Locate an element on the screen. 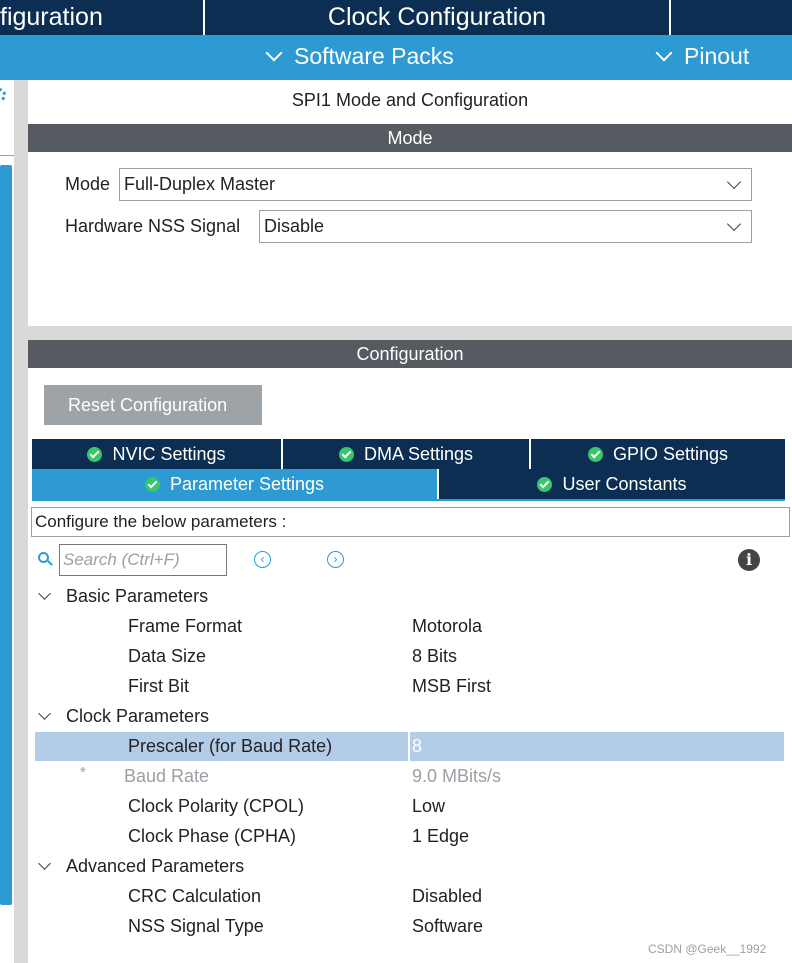 The height and width of the screenshot is (963, 792). param-value: Software is located at coordinates (447, 926).